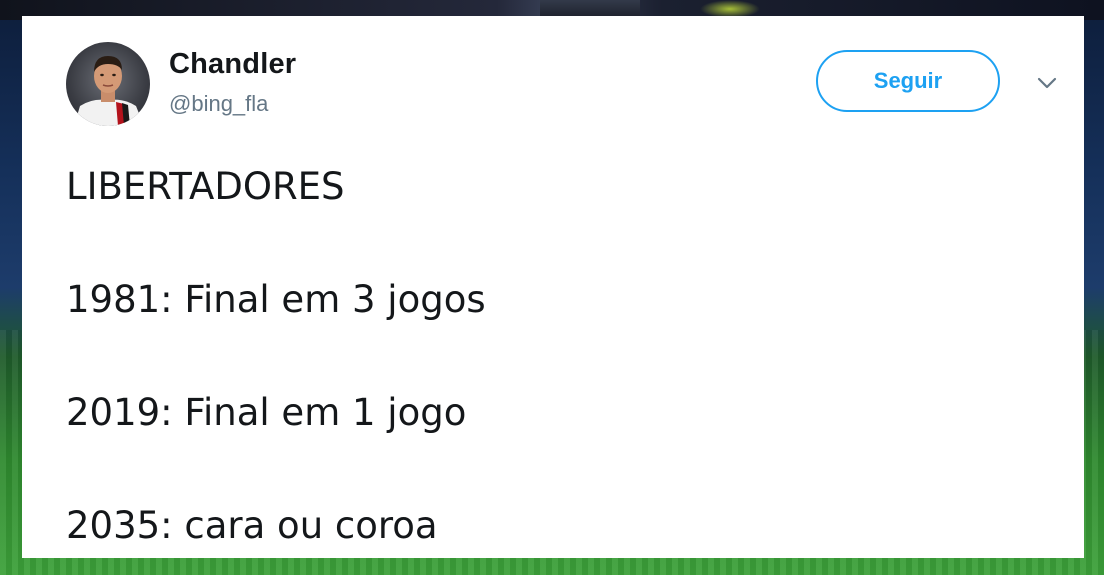 This screenshot has width=1104, height=575. I want to click on chevron-down-icon, so click(1047, 83).